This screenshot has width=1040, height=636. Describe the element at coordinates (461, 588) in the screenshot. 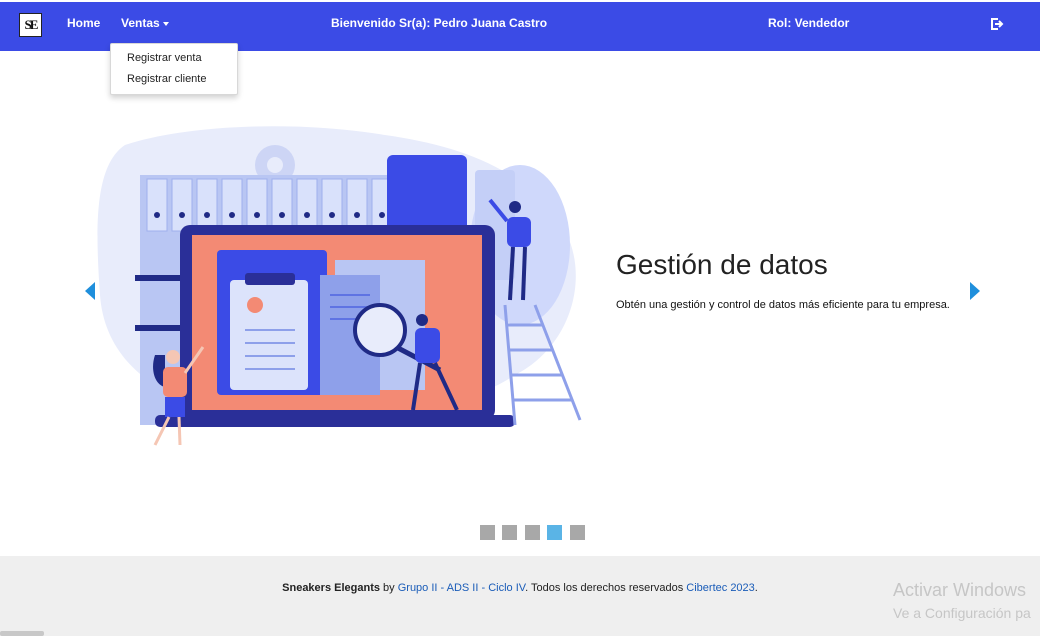

I see `footer-group-link: Grupo II - ADS II - Ciclo IV` at that location.